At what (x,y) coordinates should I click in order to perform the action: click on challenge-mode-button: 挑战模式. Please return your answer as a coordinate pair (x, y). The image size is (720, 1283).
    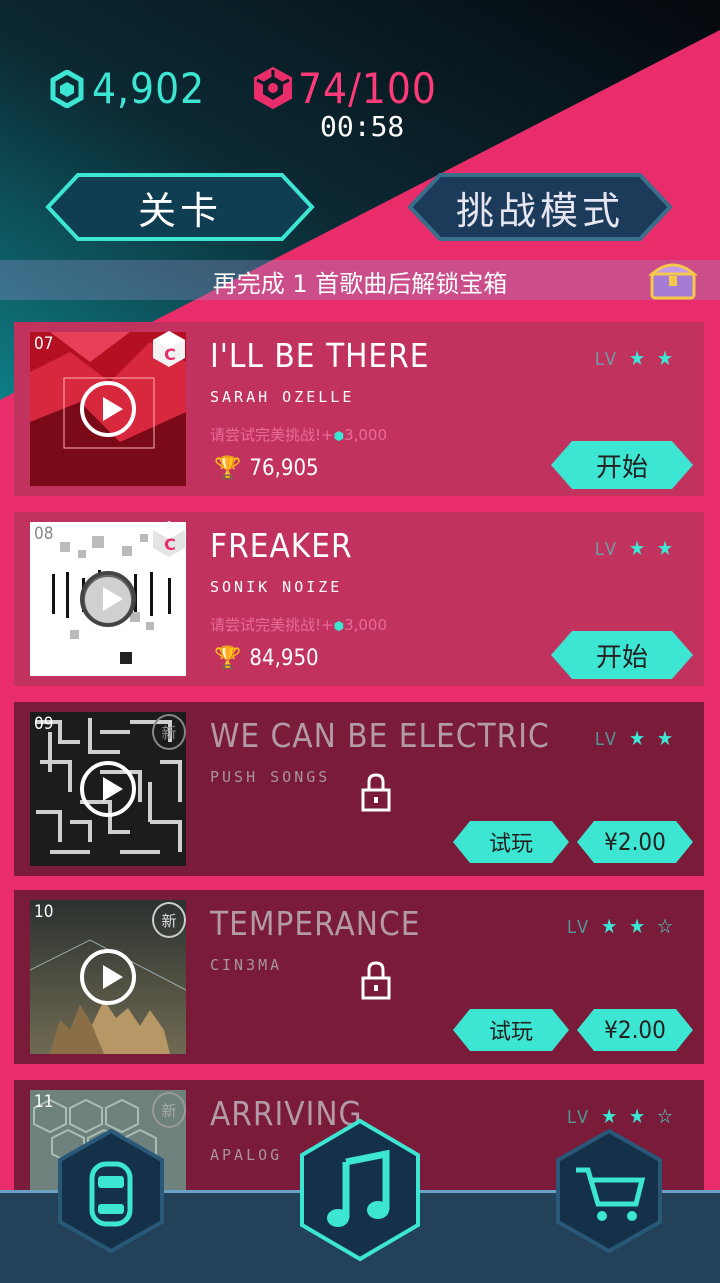
    Looking at the image, I should click on (540, 207).